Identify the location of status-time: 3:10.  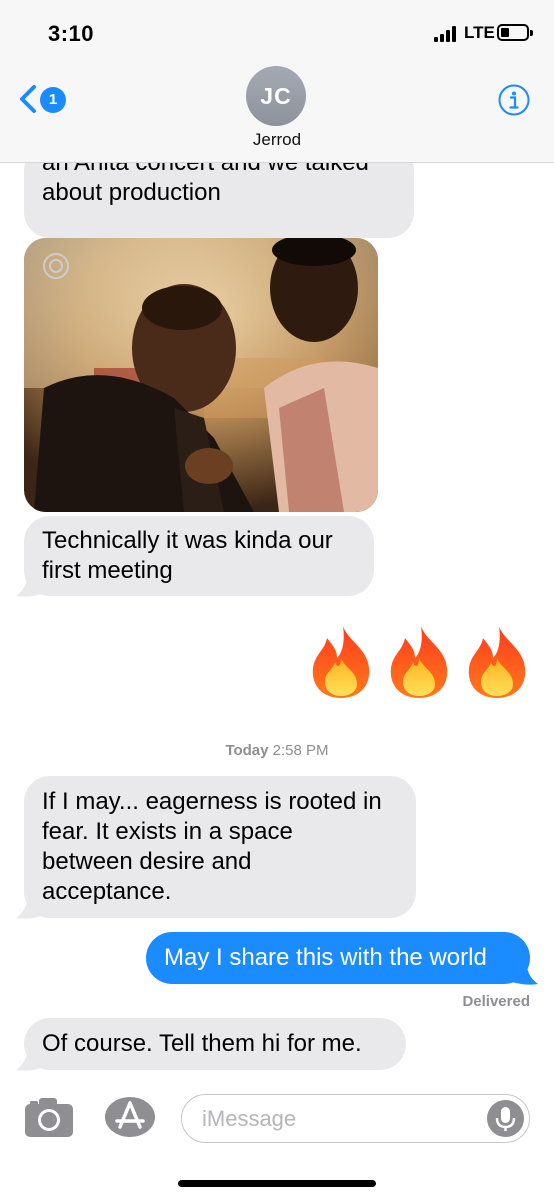
(71, 33).